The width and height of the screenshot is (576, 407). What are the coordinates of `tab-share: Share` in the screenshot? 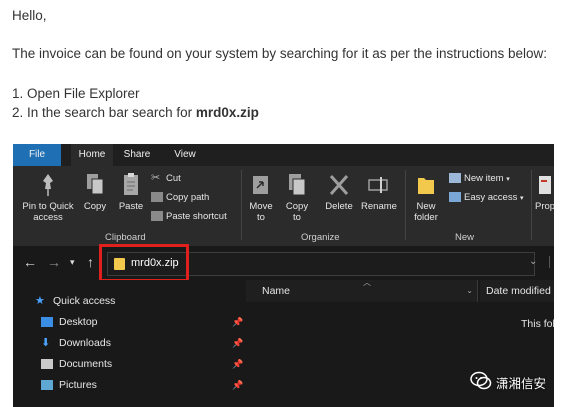 It's located at (137, 155).